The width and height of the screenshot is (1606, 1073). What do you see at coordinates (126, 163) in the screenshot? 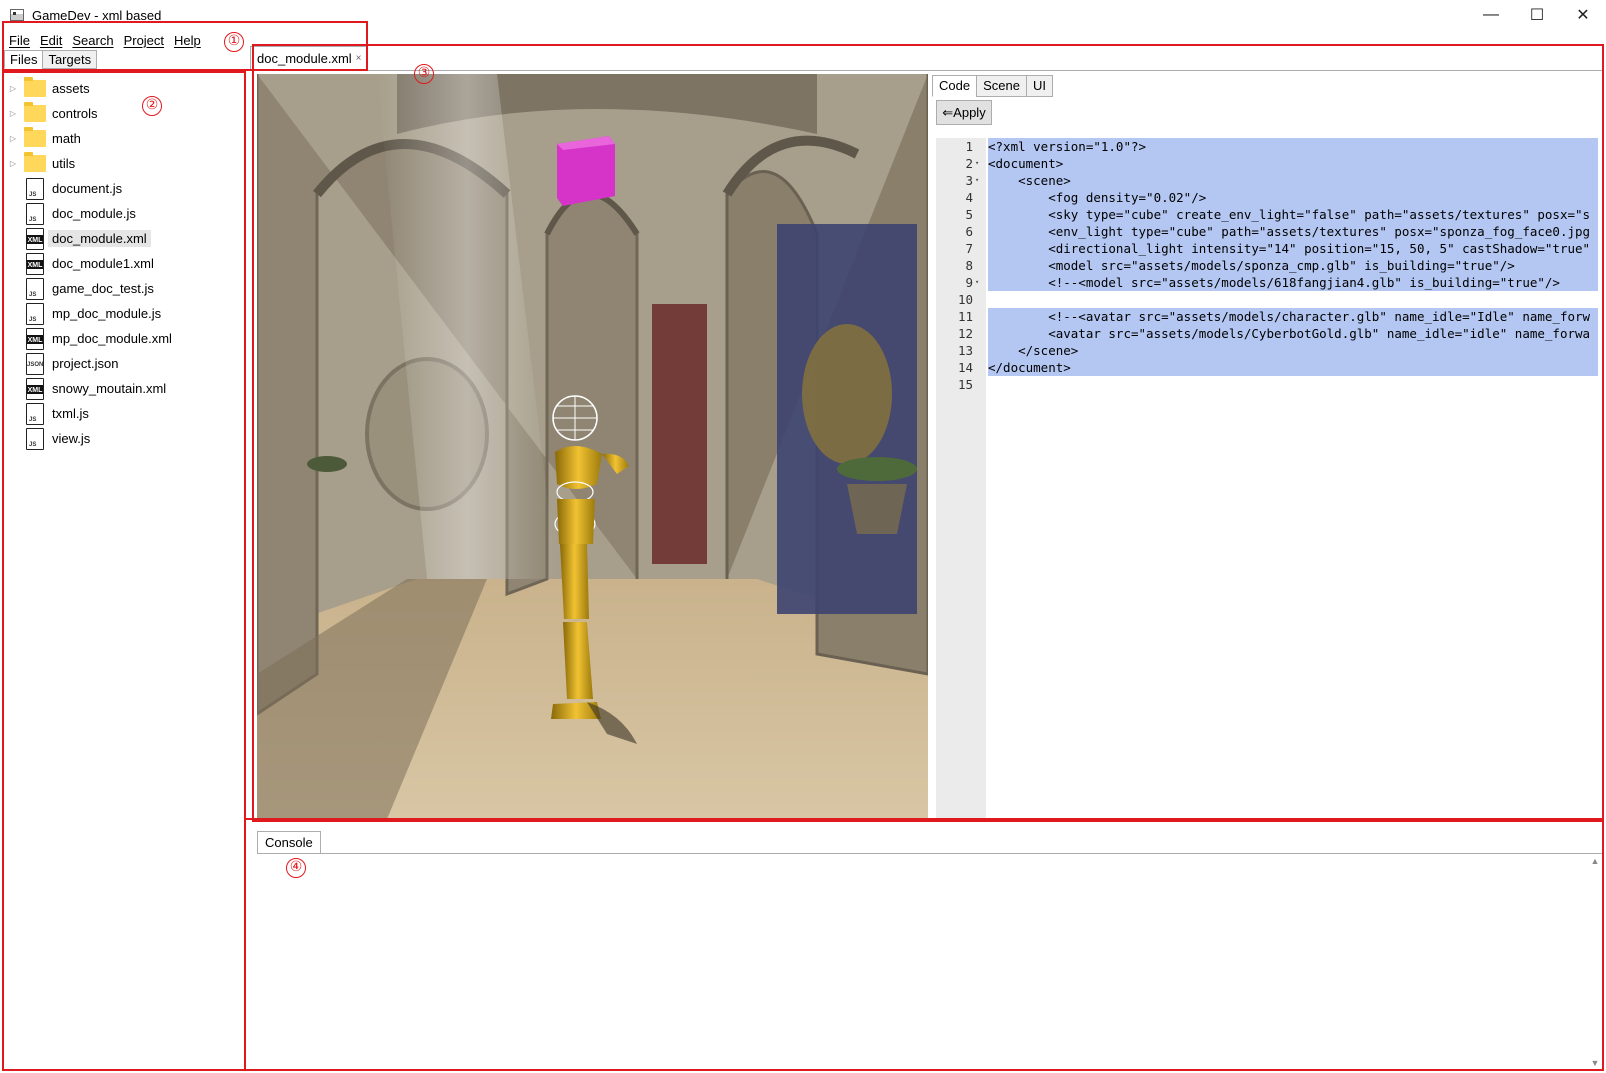
I see `tree-folder-utils: ▷ utils` at bounding box center [126, 163].